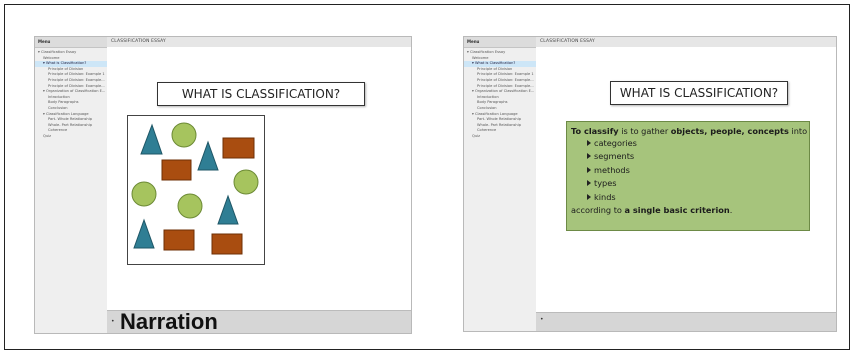 The image size is (855, 354). I want to click on definition-bullet: kinds, so click(688, 197).